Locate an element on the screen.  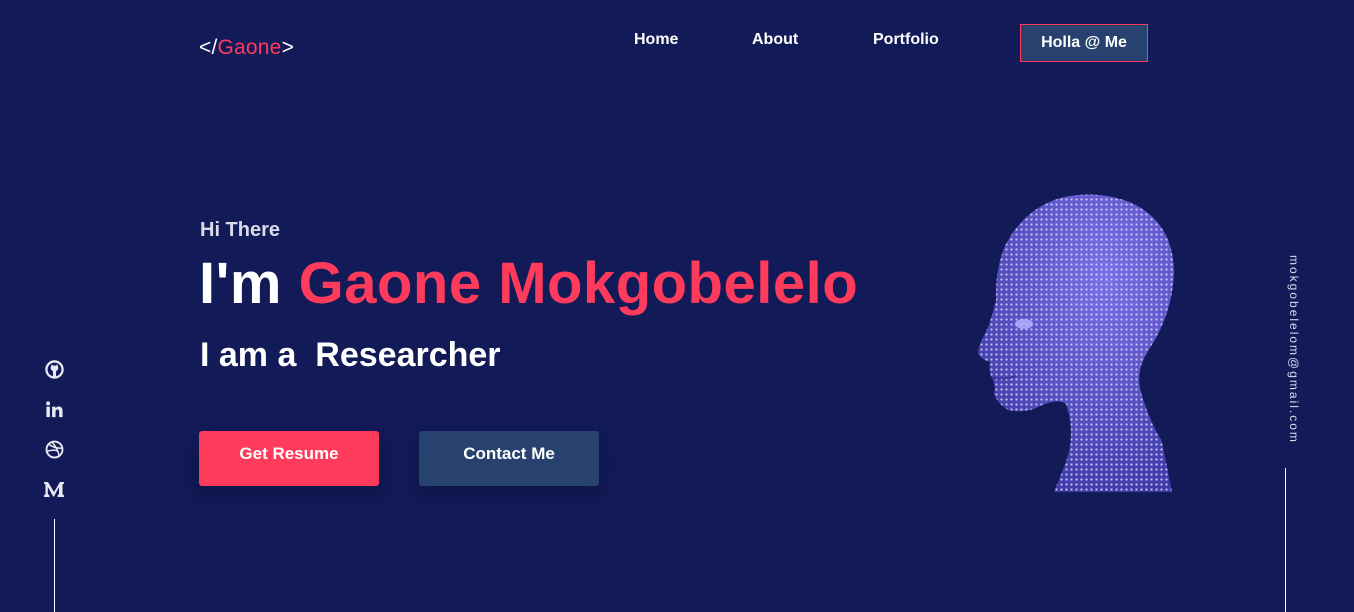
dribbble-icon is located at coordinates (54, 449).